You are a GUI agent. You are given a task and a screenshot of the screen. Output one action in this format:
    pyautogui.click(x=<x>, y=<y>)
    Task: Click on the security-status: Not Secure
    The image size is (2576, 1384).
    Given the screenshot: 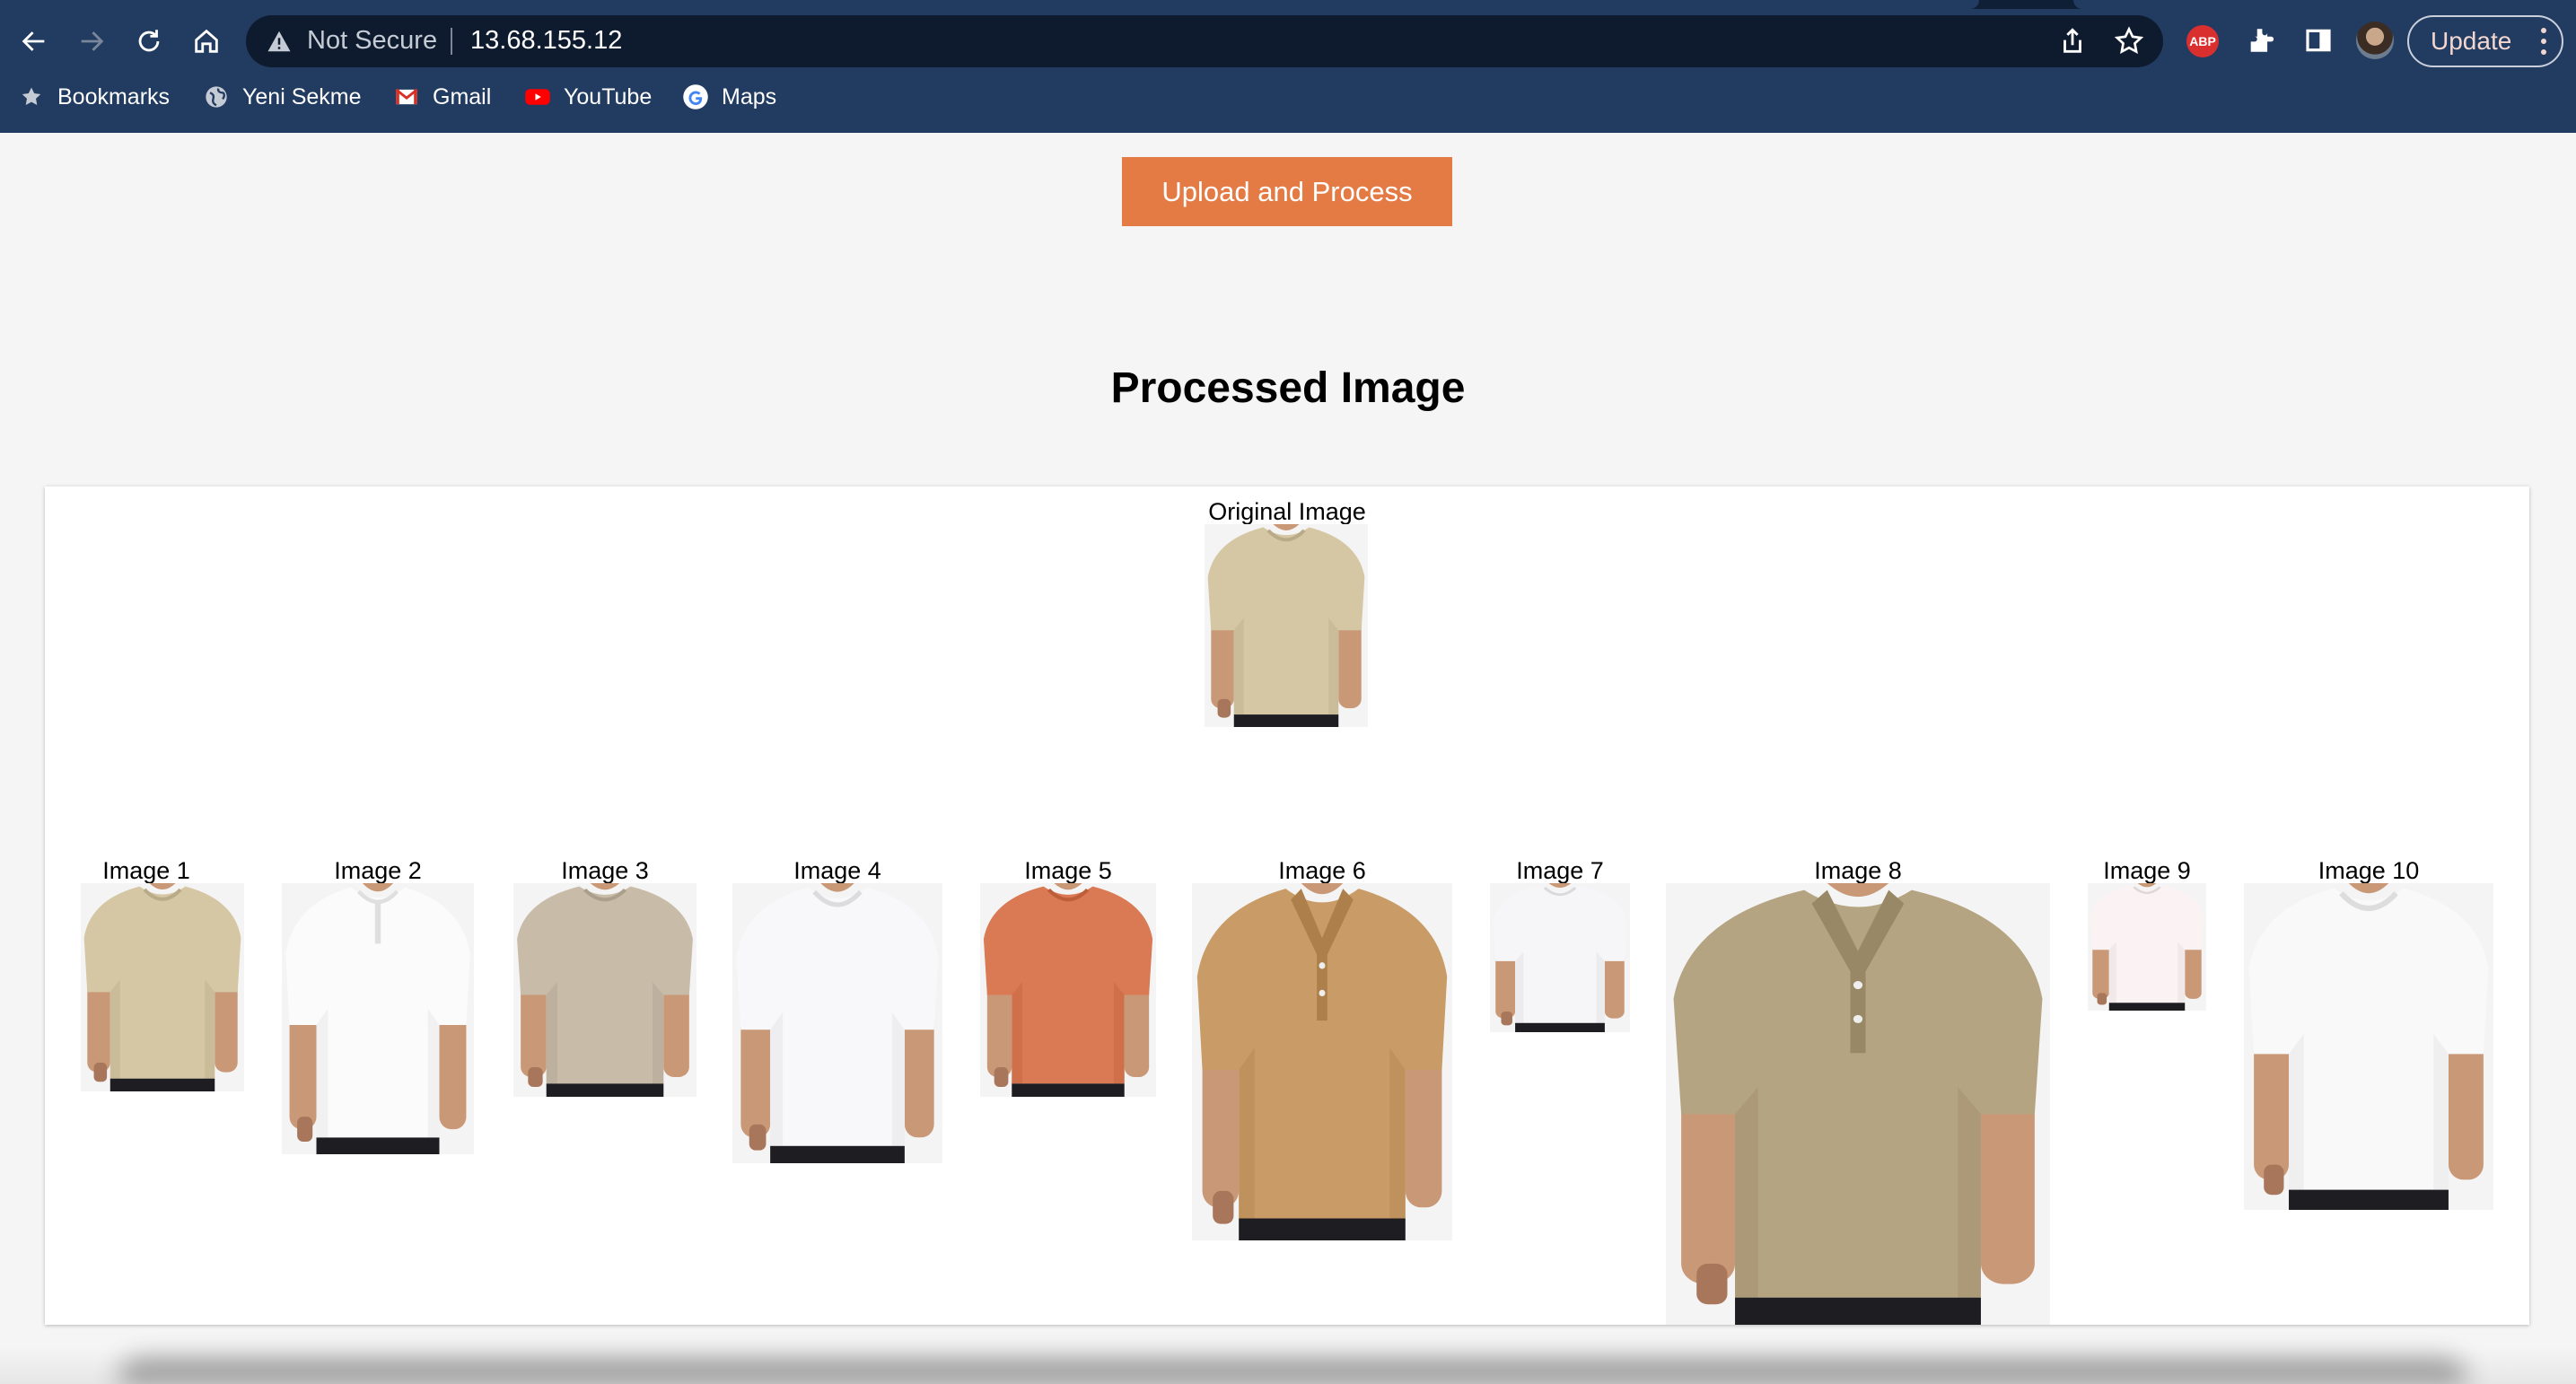 What is the action you would take?
    pyautogui.click(x=372, y=41)
    